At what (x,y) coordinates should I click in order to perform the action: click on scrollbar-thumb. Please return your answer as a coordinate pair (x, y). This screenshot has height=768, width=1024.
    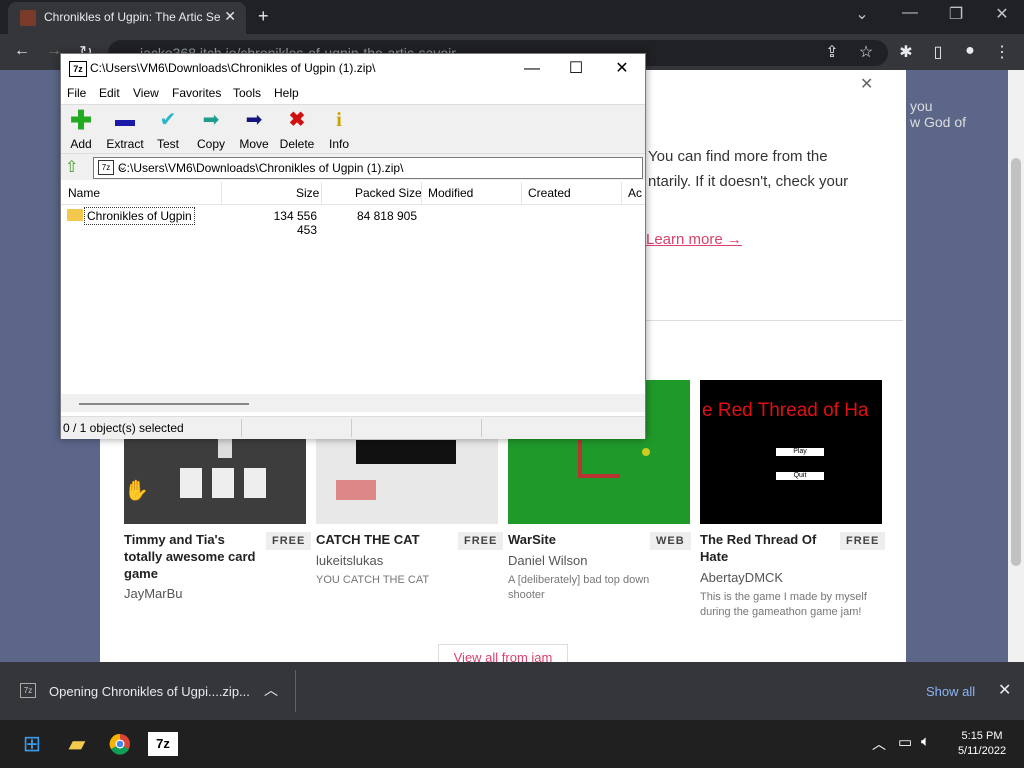
    Looking at the image, I should click on (164, 404).